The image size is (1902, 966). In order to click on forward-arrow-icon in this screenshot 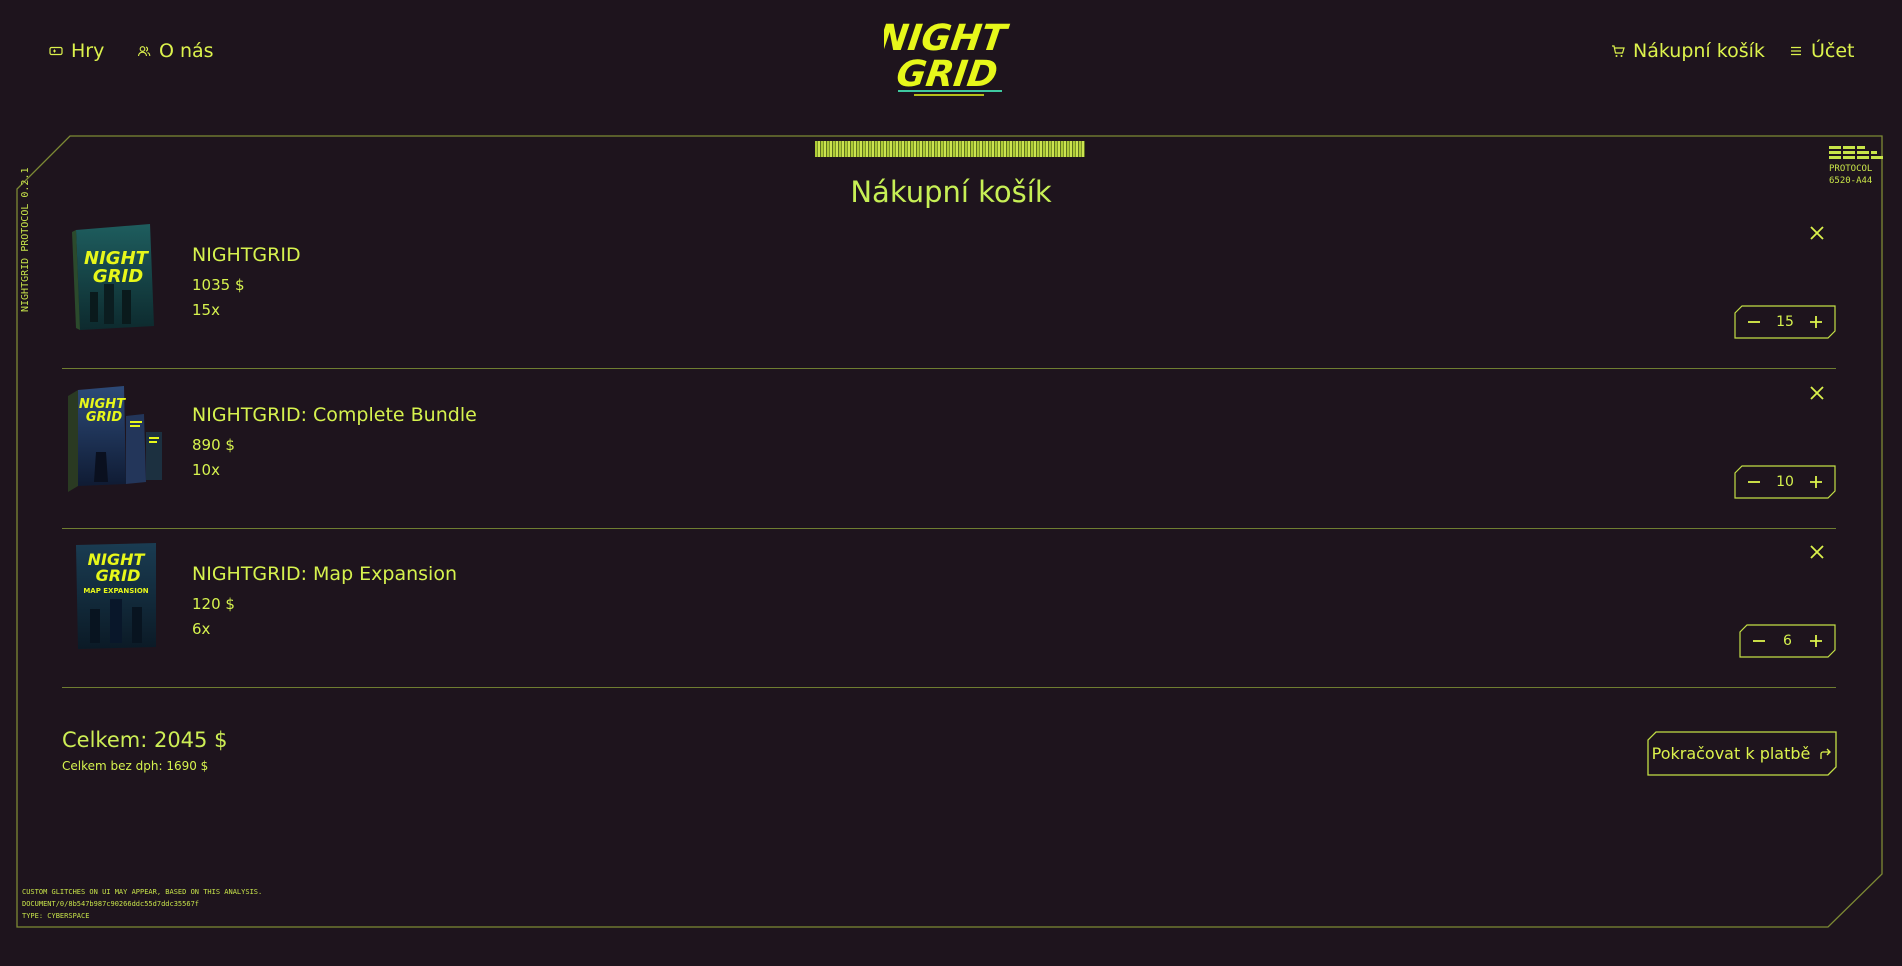, I will do `click(1826, 753)`.